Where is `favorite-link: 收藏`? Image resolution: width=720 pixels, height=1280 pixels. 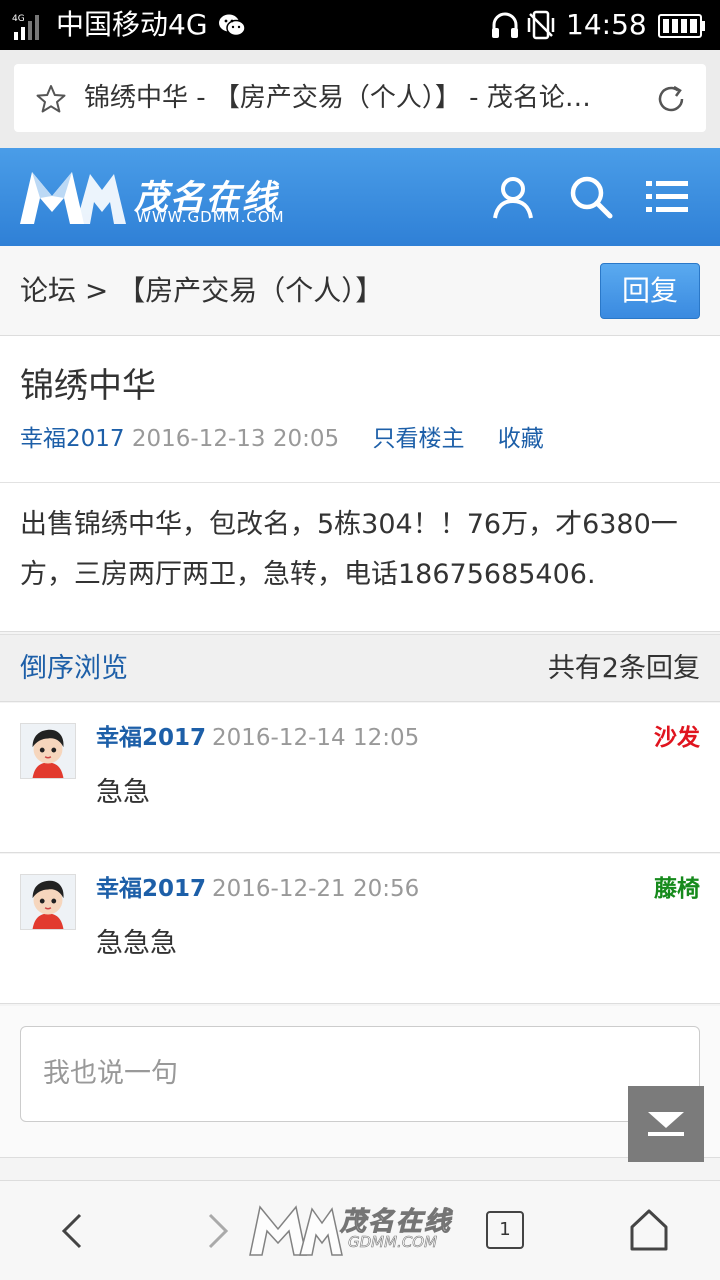
favorite-link: 收藏 is located at coordinates (521, 439).